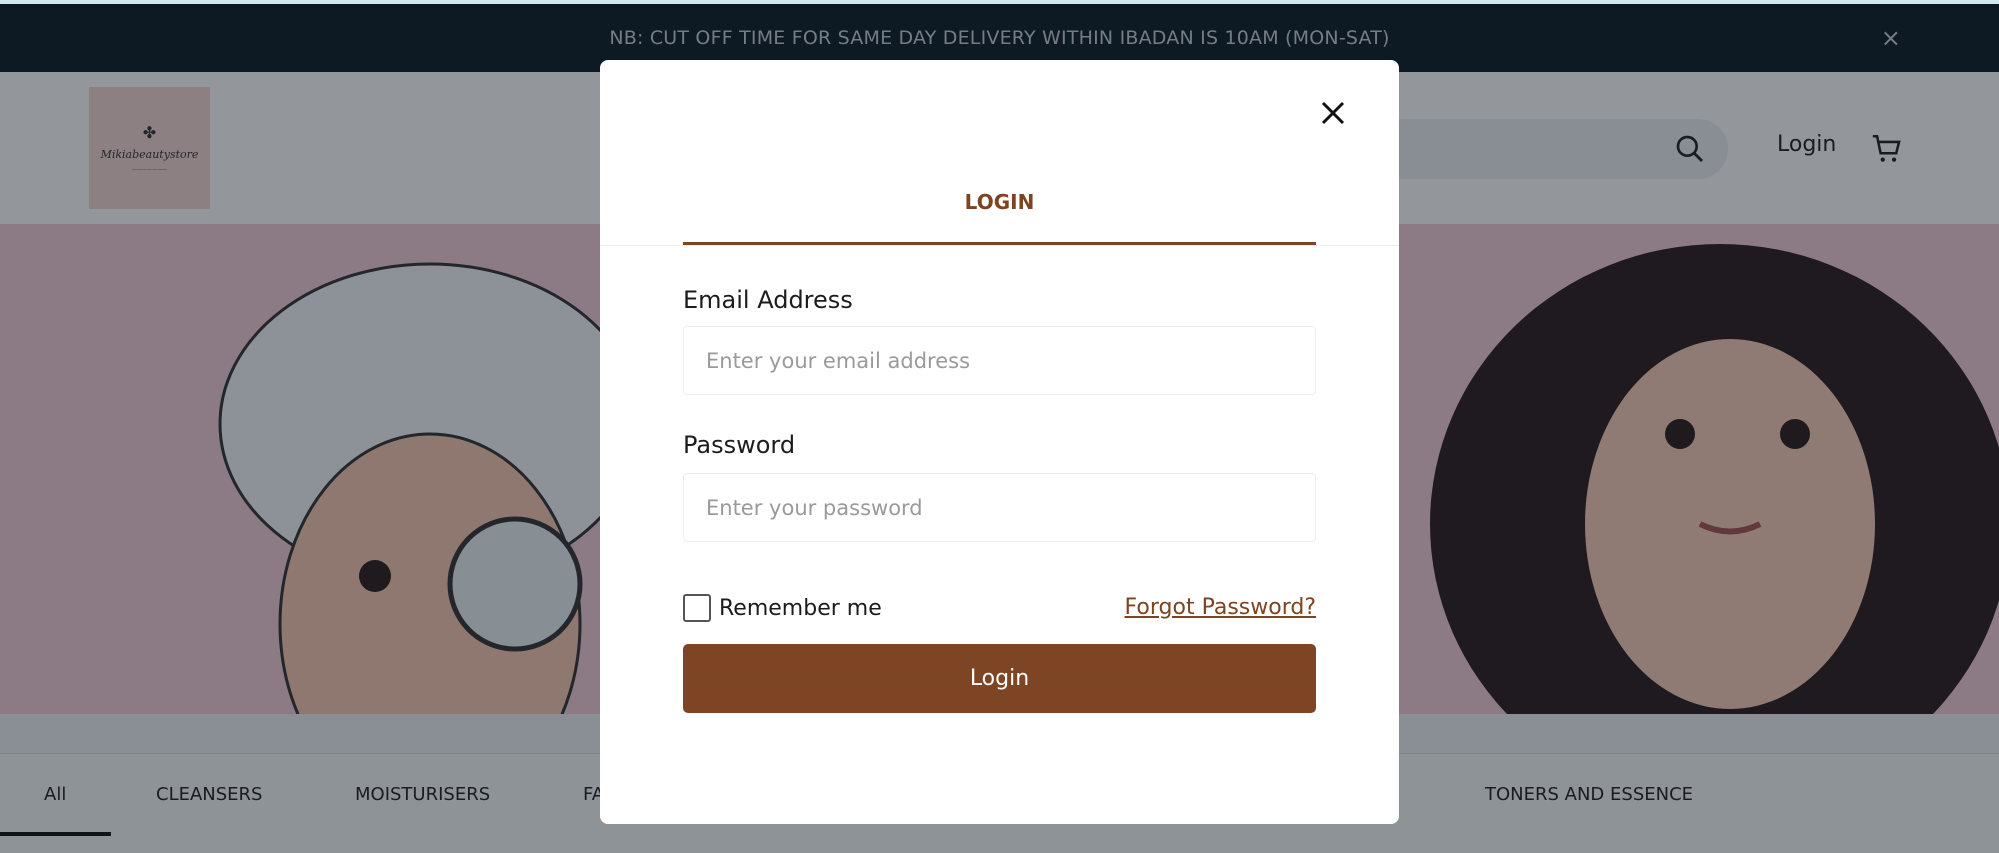  I want to click on email-field, so click(999, 360).